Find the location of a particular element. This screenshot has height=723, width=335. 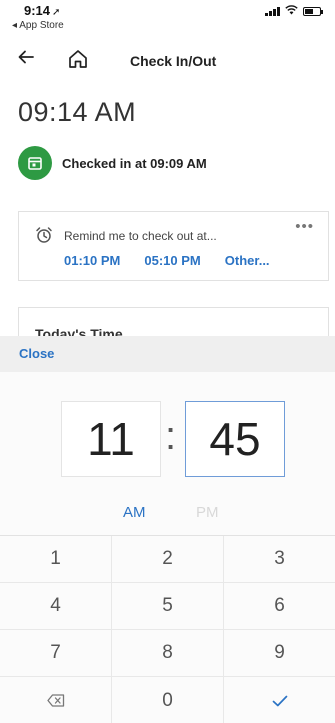

pm-toggle: PM is located at coordinates (207, 512).